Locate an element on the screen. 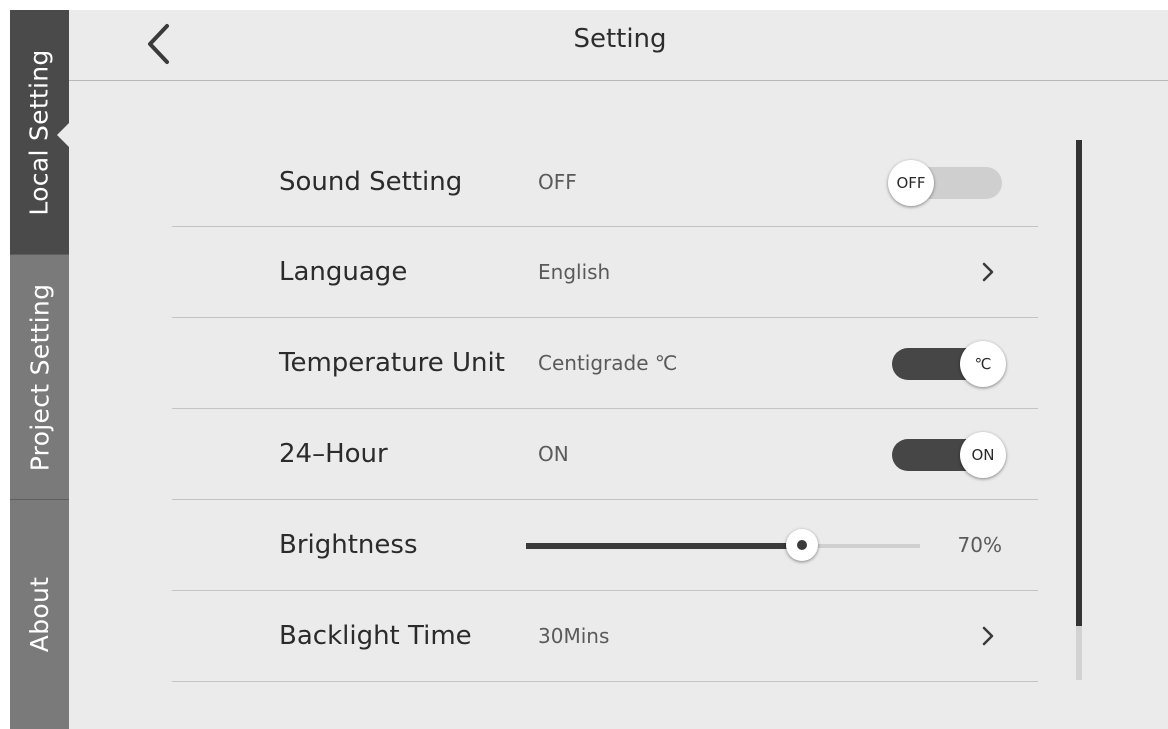  tab-project-setting: Project Setting is located at coordinates (39, 377).